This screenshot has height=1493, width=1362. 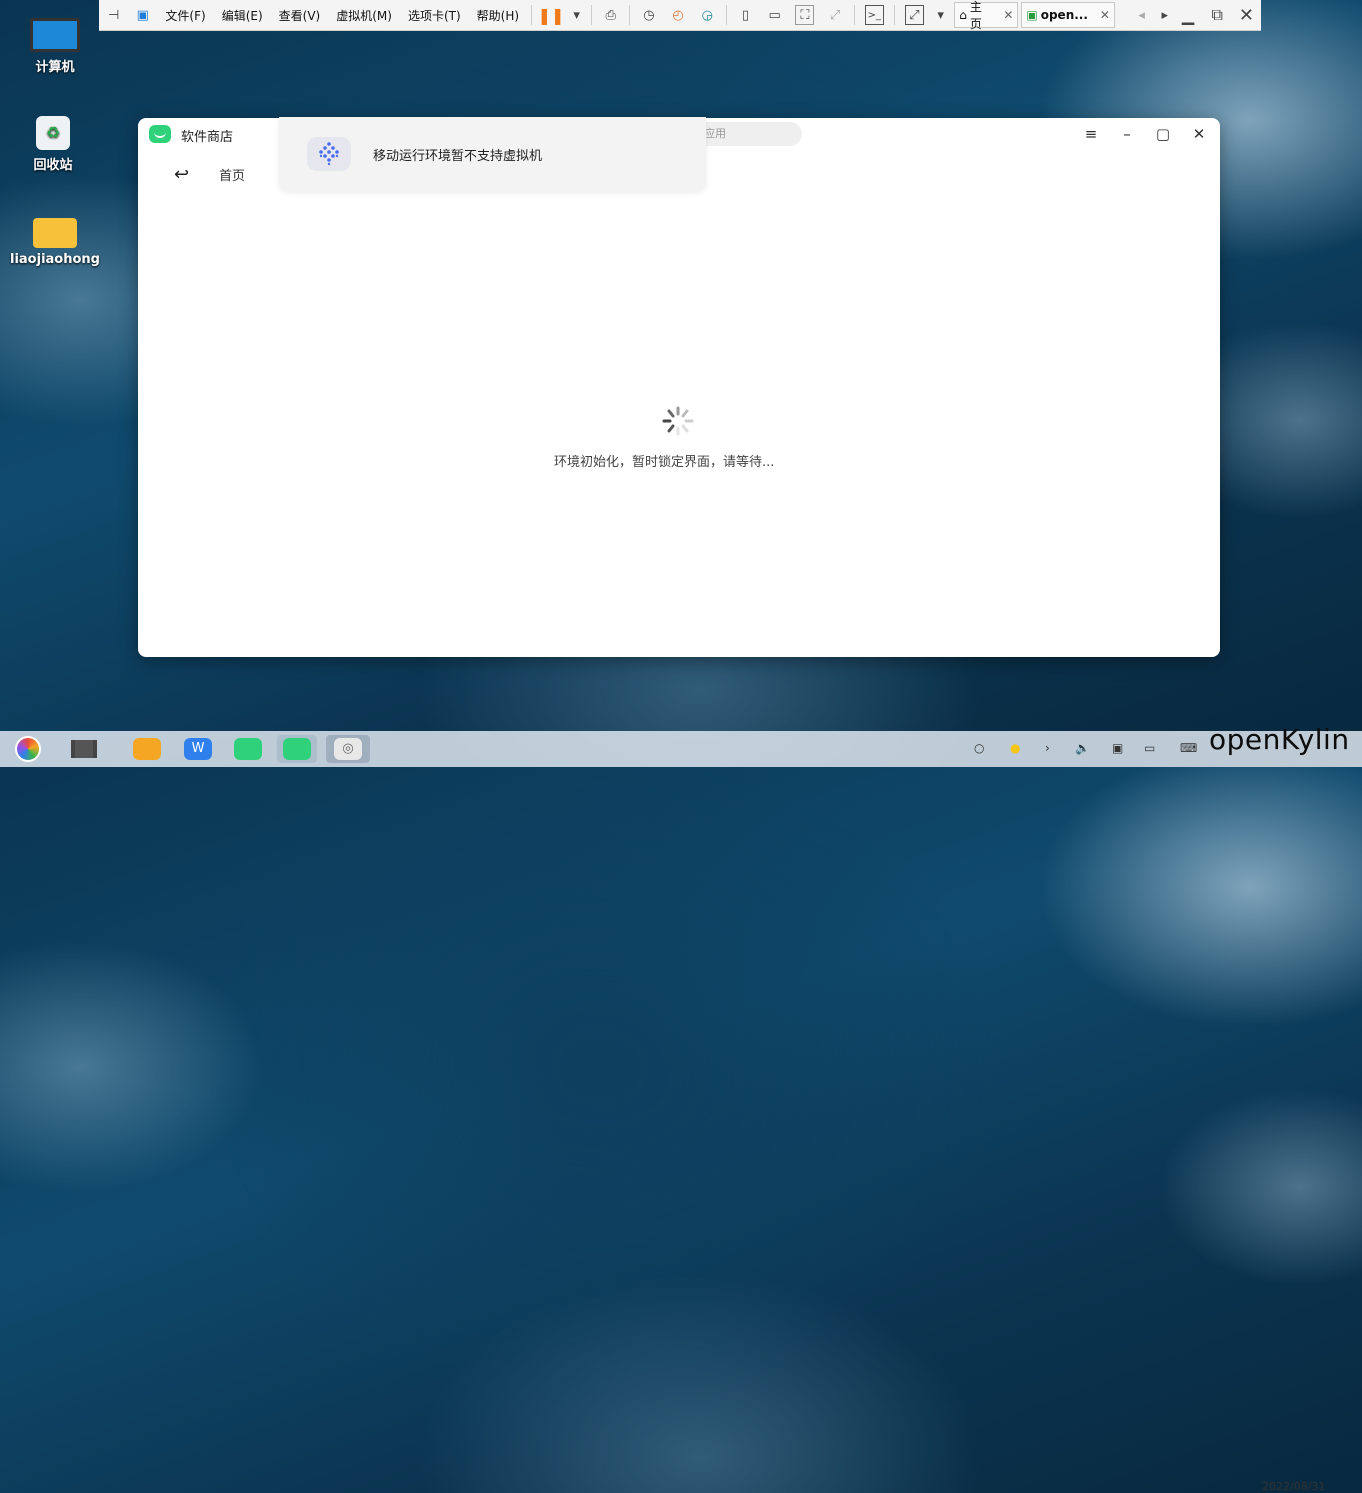 What do you see at coordinates (834, 15) in the screenshot?
I see `unity-icon: ⤢` at bounding box center [834, 15].